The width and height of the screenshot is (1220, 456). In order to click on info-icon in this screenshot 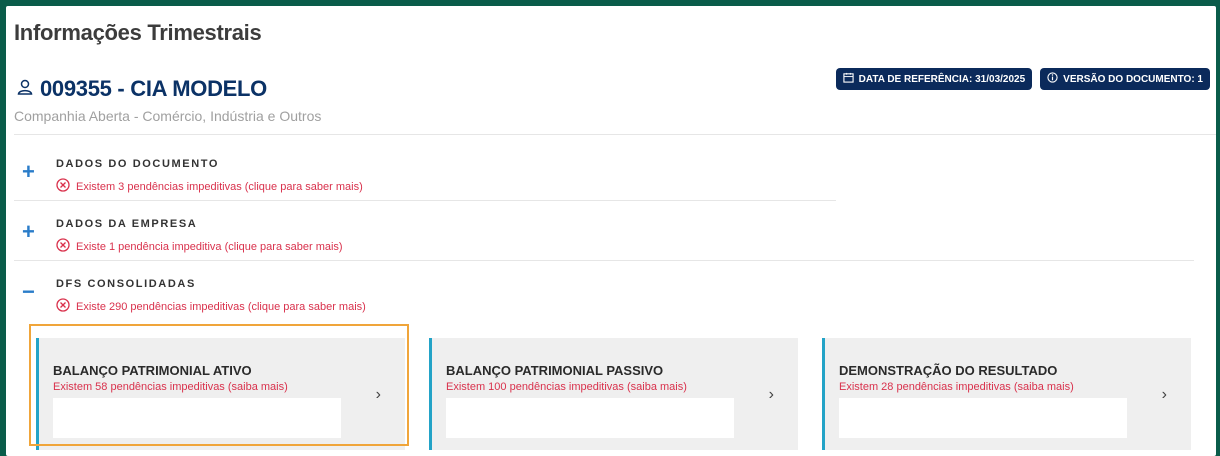, I will do `click(1052, 79)`.